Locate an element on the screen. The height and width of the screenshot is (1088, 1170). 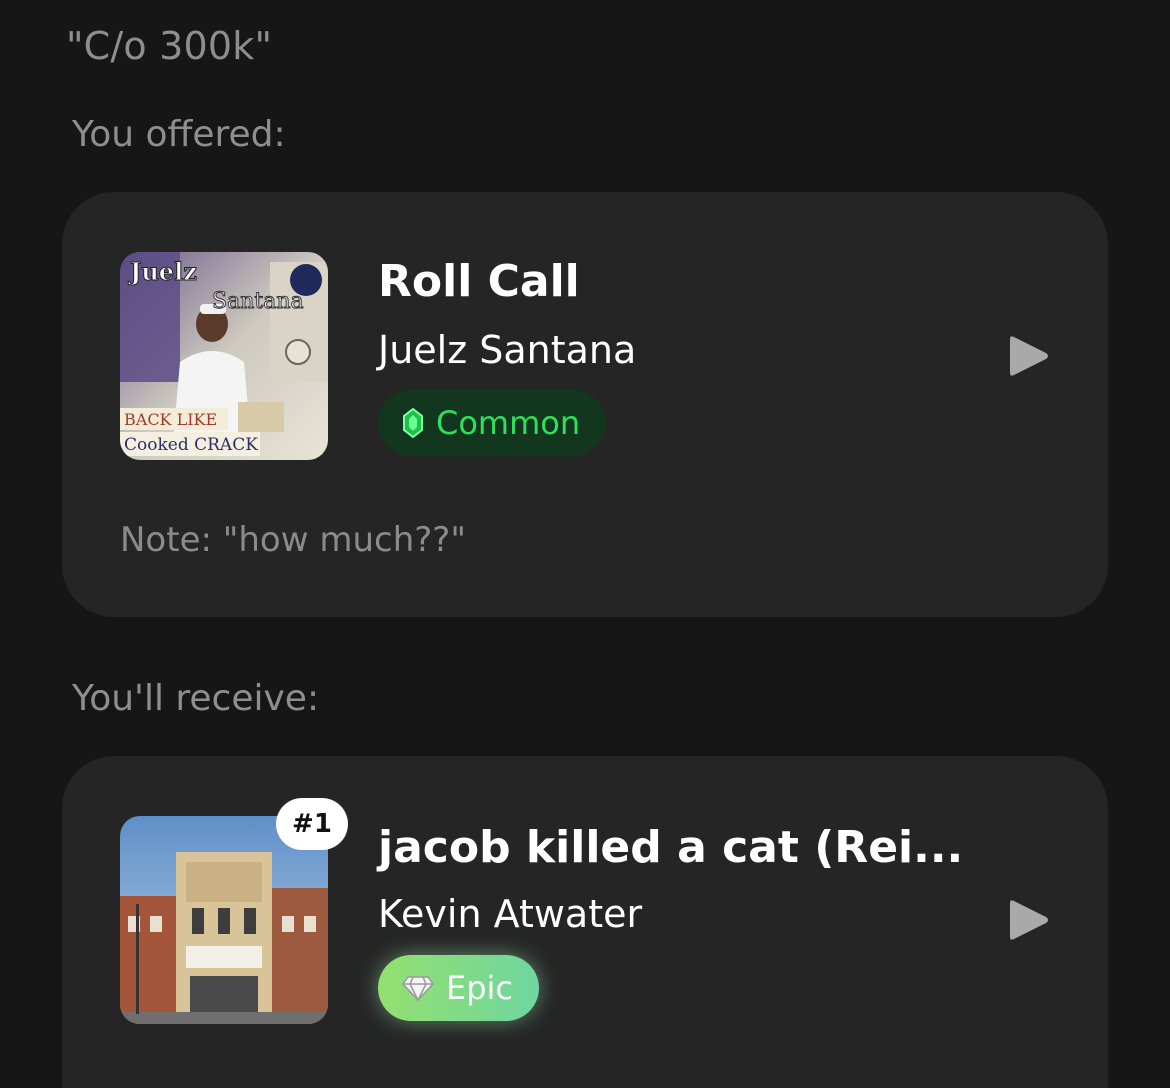
rarity-badge-common: Common is located at coordinates (492, 423).